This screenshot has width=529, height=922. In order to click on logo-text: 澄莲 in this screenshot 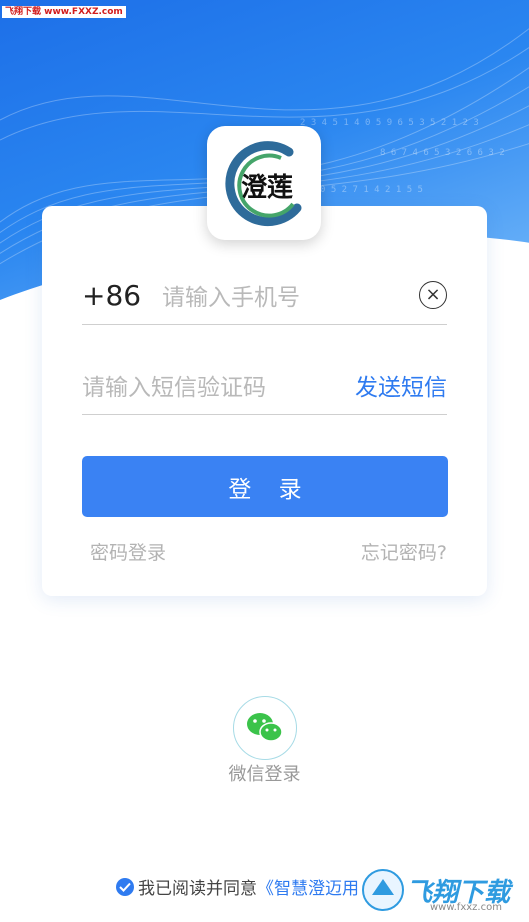, I will do `click(267, 188)`.